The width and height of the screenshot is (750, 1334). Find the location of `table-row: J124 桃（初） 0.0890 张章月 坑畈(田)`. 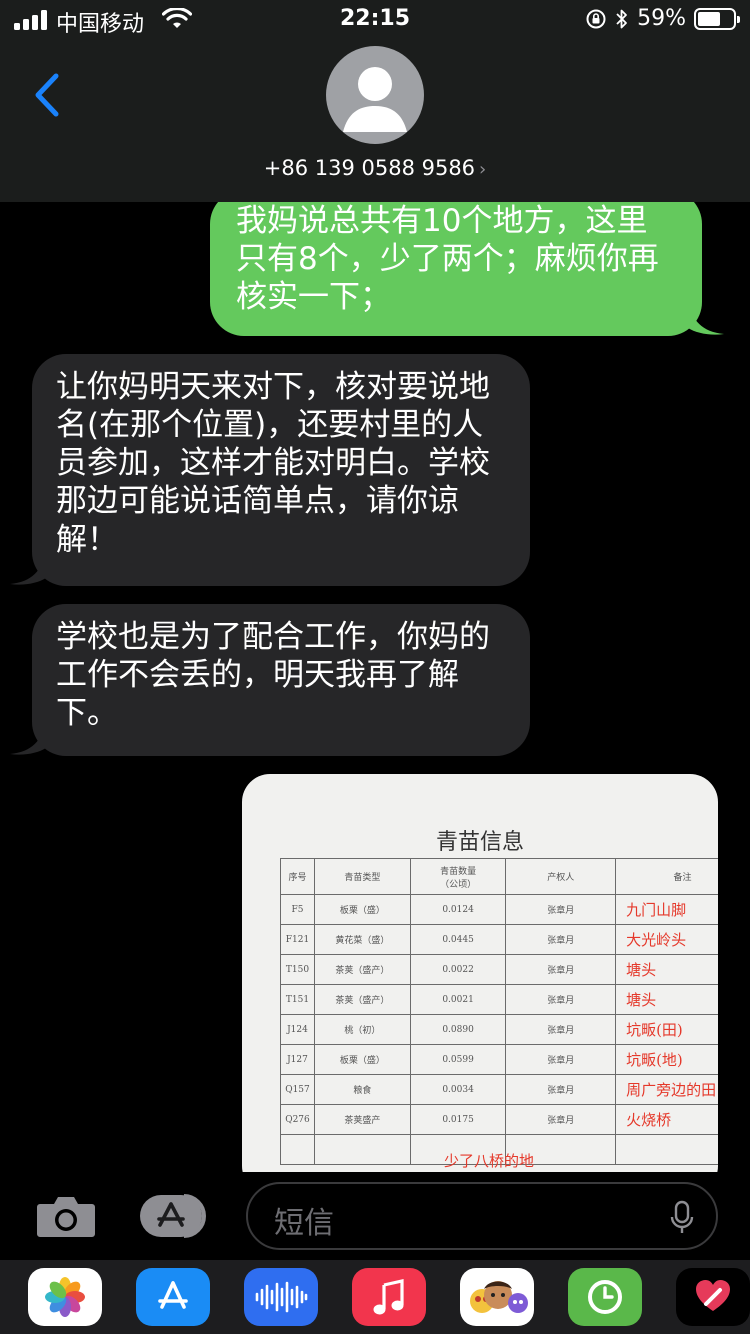

table-row: J124 桃（初） 0.0890 张章月 坑畈(田) is located at coordinates (499, 1029).